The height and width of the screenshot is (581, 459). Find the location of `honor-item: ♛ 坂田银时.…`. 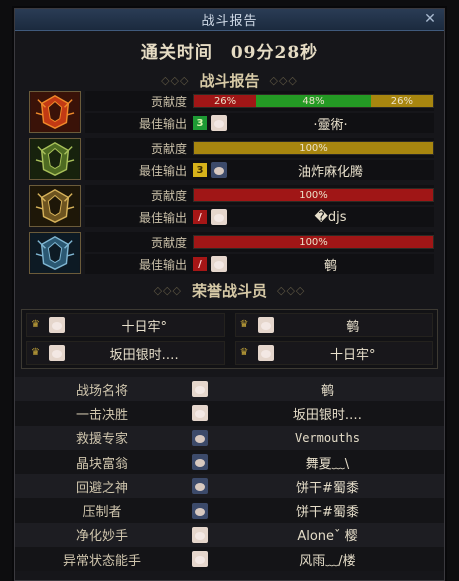

honor-item: ♛ 坂田银时.… is located at coordinates (125, 353).